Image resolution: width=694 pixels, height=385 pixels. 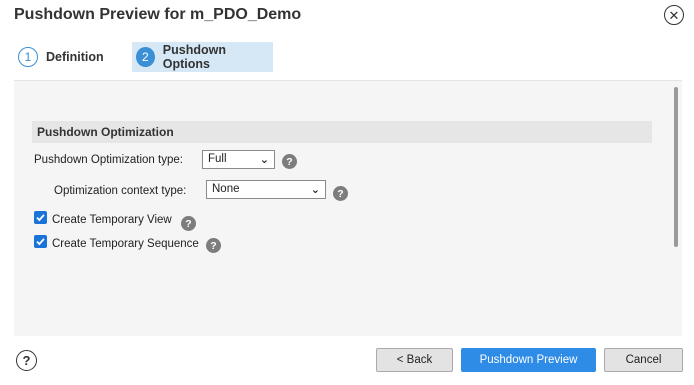 What do you see at coordinates (28, 57) in the screenshot?
I see `step-number-1: 1` at bounding box center [28, 57].